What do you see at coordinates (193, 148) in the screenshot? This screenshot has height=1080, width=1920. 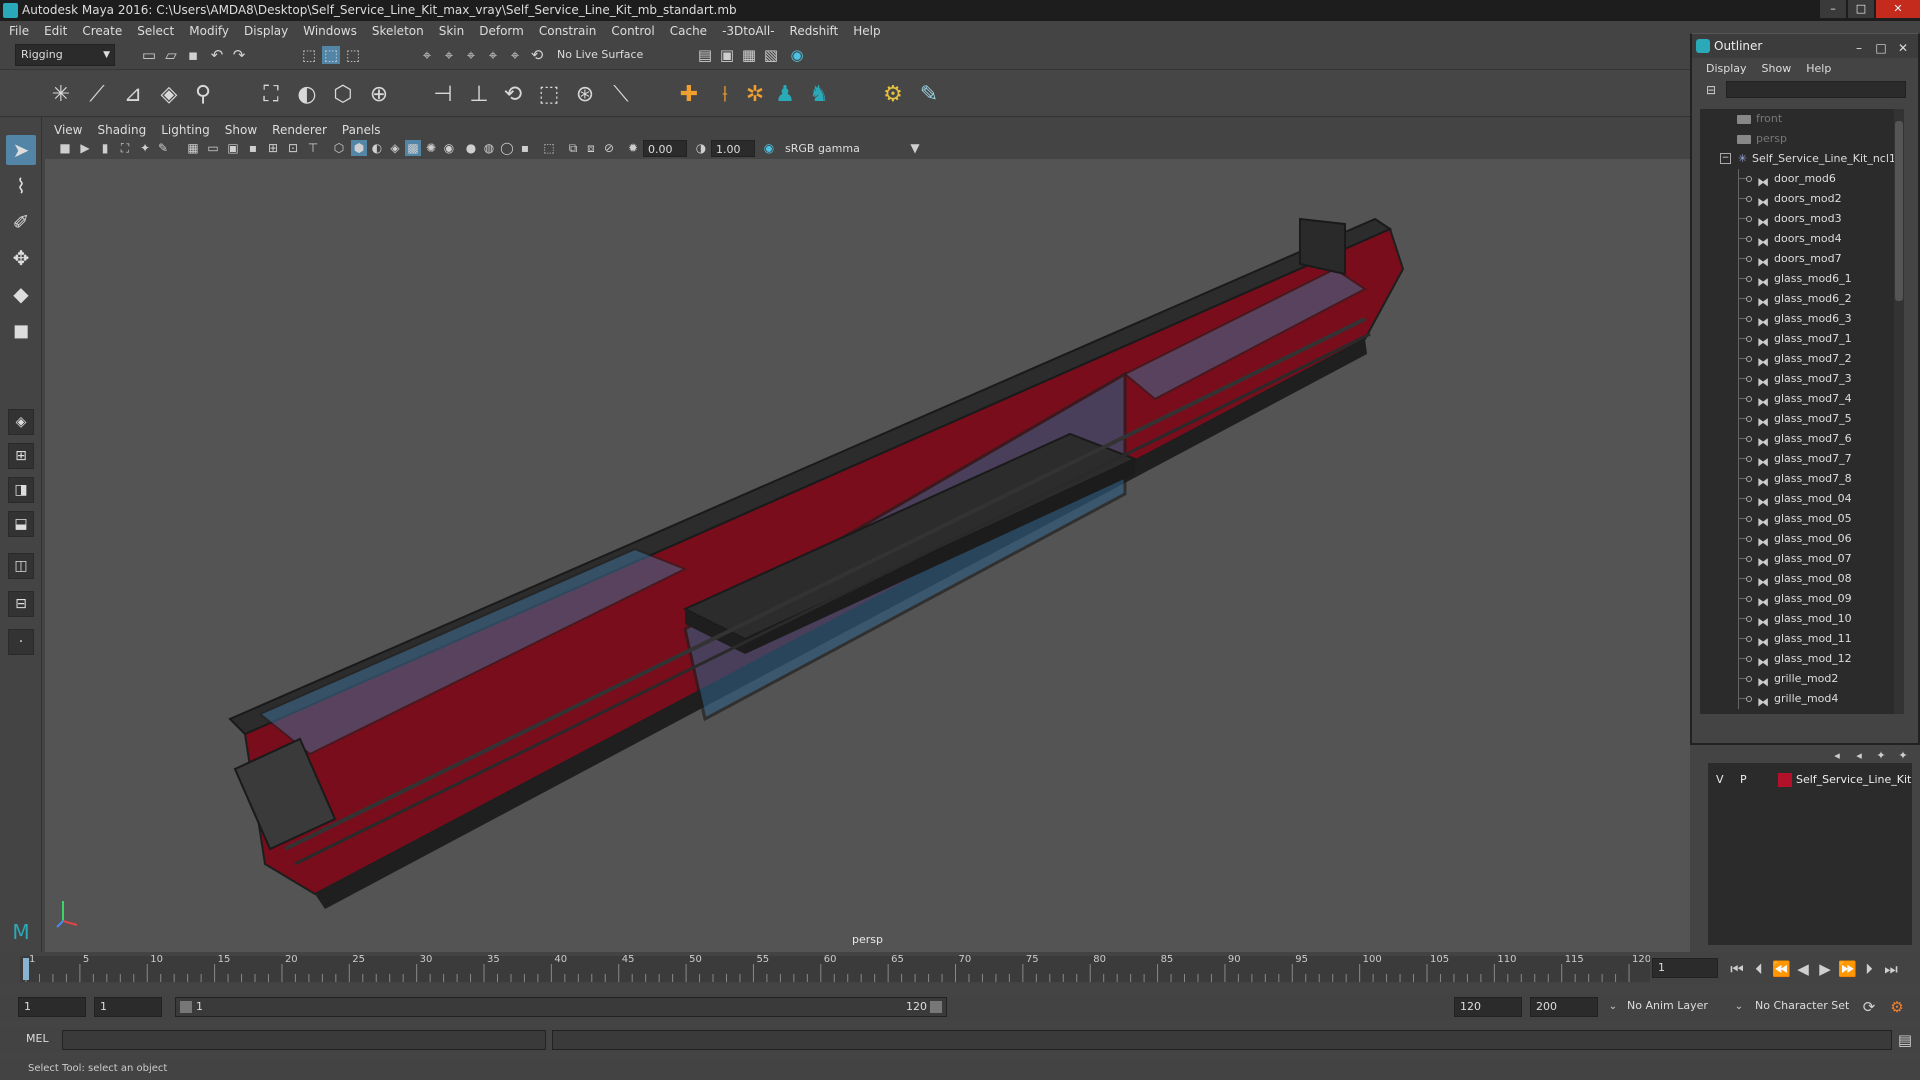 I see `grid-icon: ▦` at bounding box center [193, 148].